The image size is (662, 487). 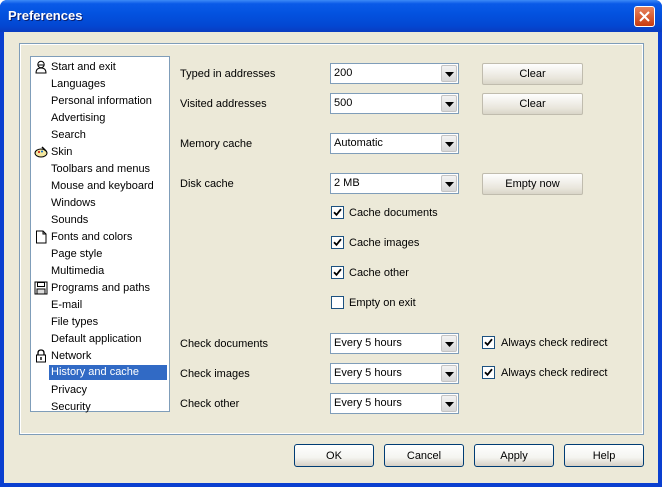 I want to click on padlock-icon, so click(x=41, y=356).